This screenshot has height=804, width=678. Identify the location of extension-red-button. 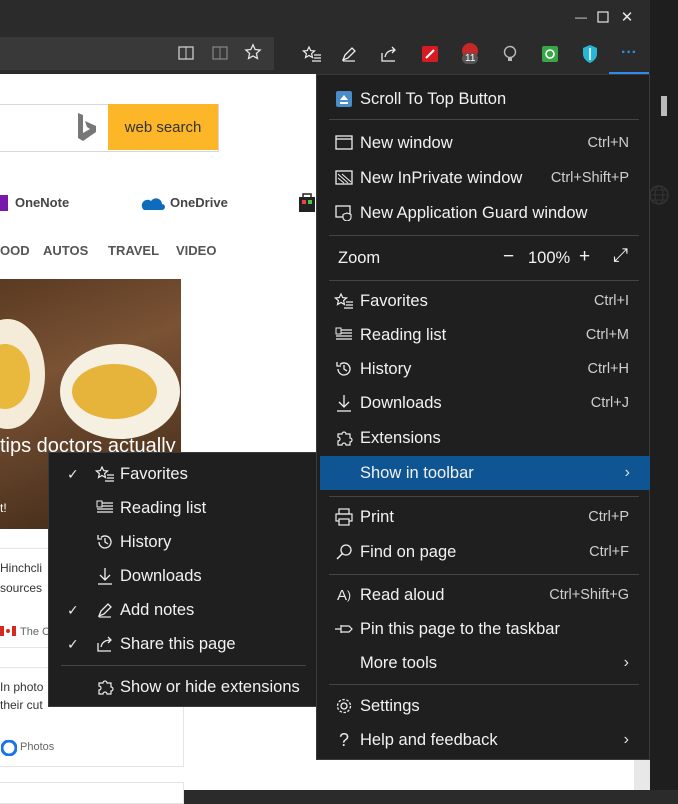
(430, 54).